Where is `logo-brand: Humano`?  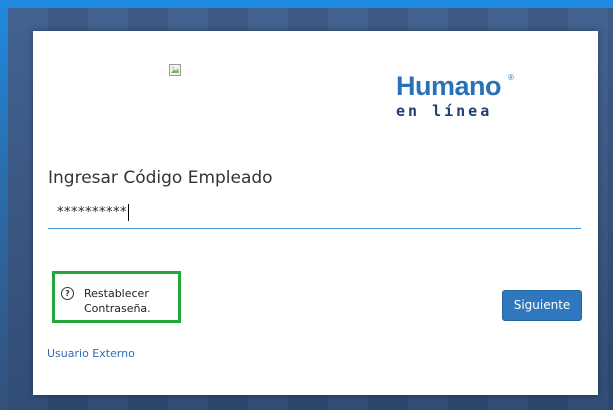
logo-brand: Humano is located at coordinates (449, 86).